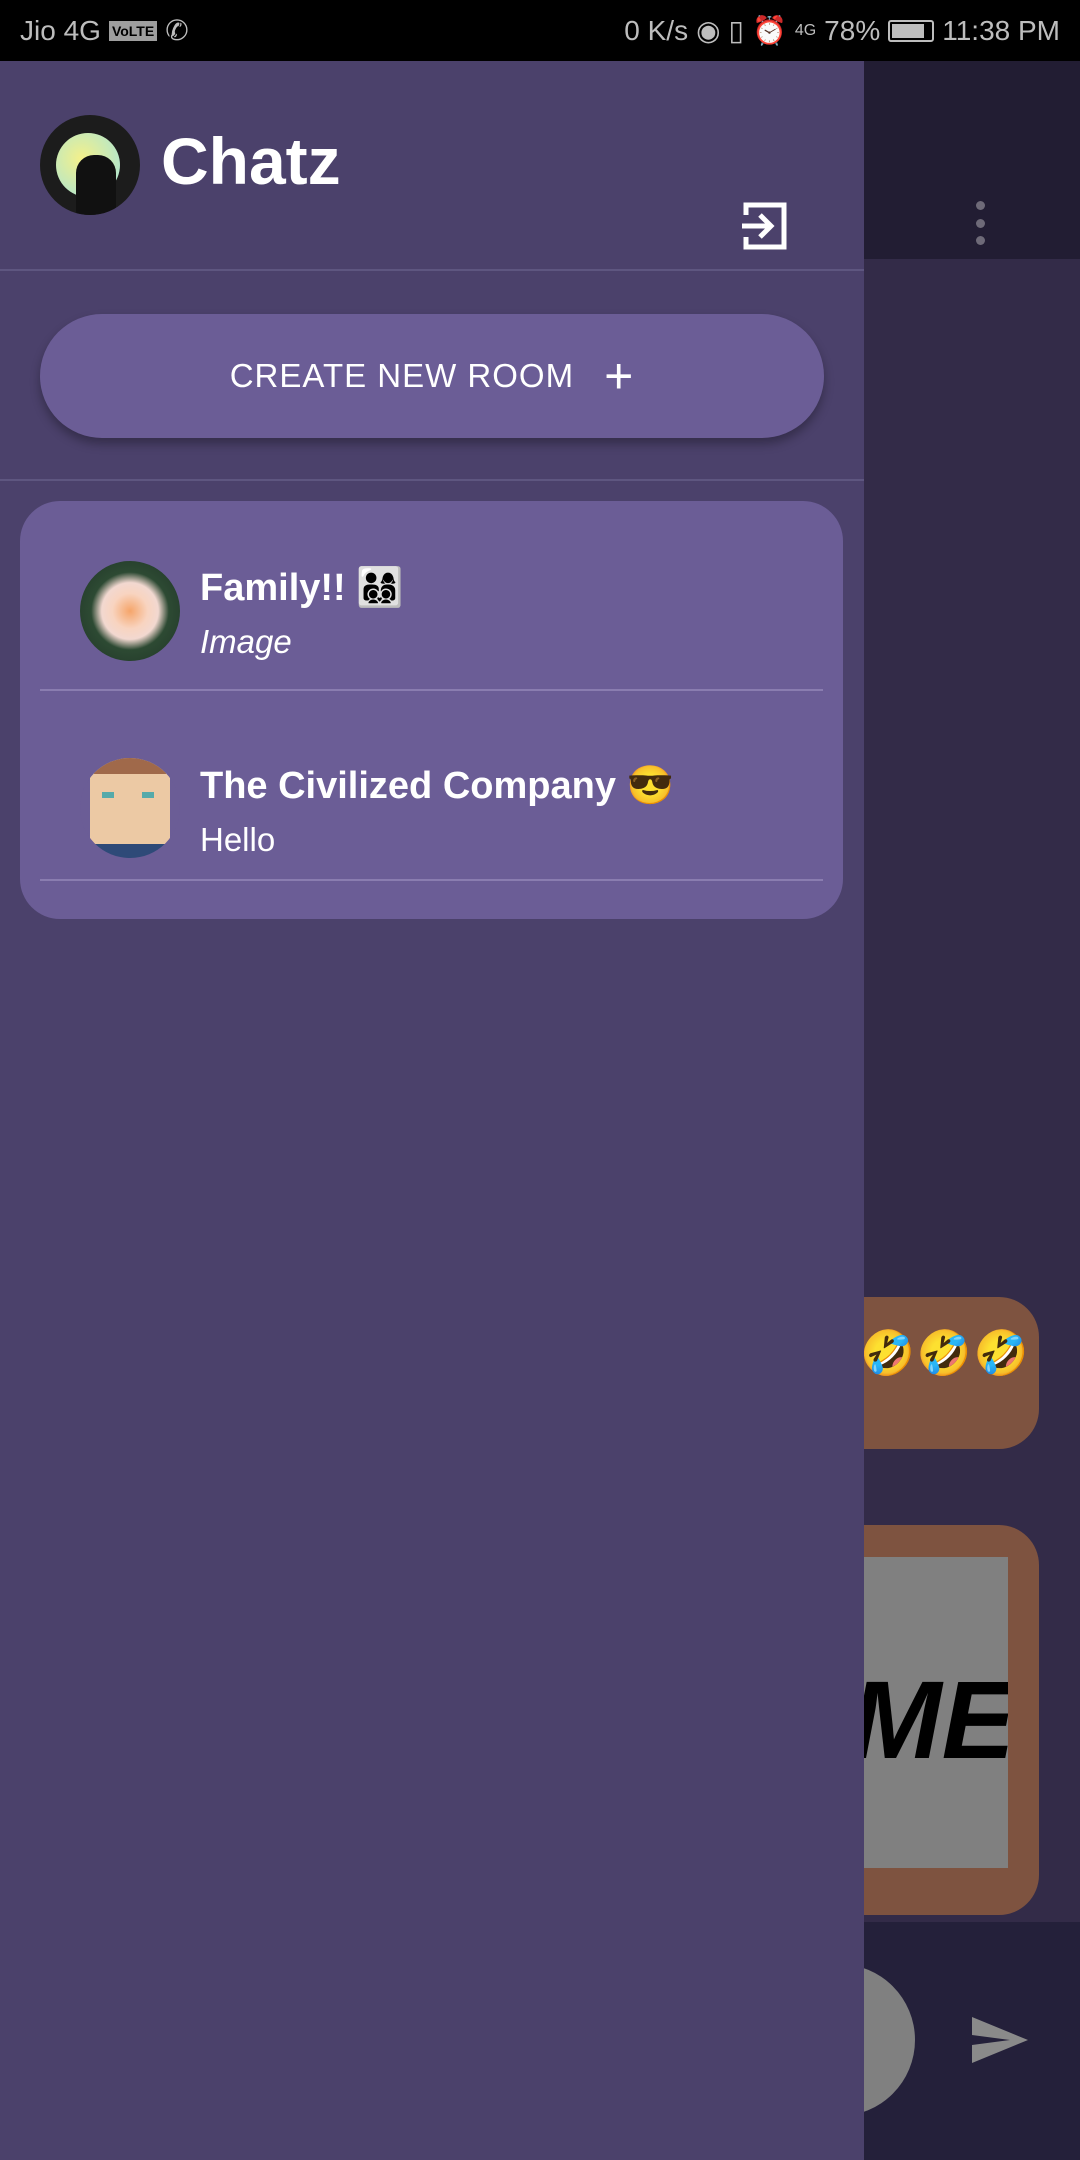  I want to click on clock: 11:38 PM, so click(1001, 30).